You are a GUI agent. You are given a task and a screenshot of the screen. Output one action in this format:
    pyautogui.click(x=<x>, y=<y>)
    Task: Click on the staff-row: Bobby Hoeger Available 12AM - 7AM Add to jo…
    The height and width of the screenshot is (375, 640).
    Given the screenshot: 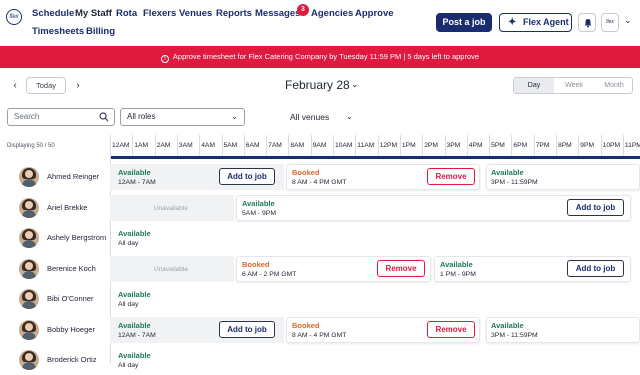 What is the action you would take?
    pyautogui.click(x=320, y=330)
    